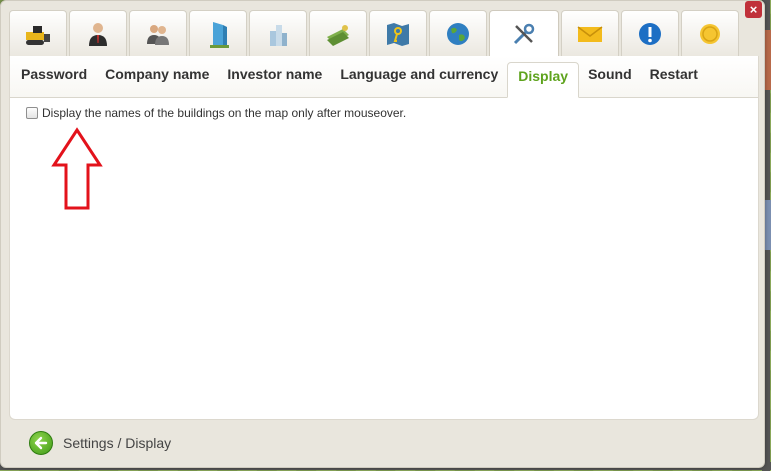  What do you see at coordinates (77, 168) in the screenshot?
I see `annotation-arrow` at bounding box center [77, 168].